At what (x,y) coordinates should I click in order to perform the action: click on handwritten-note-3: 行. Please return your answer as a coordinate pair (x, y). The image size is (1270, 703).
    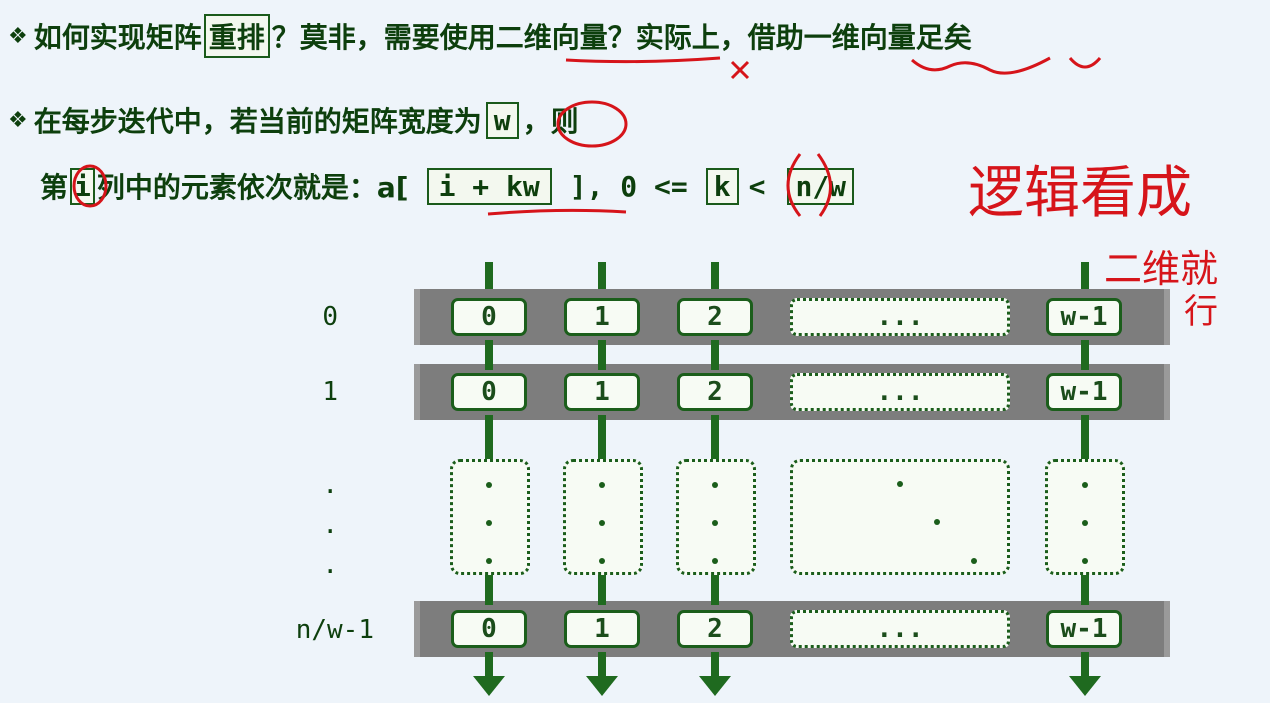
    Looking at the image, I should click on (1201, 312).